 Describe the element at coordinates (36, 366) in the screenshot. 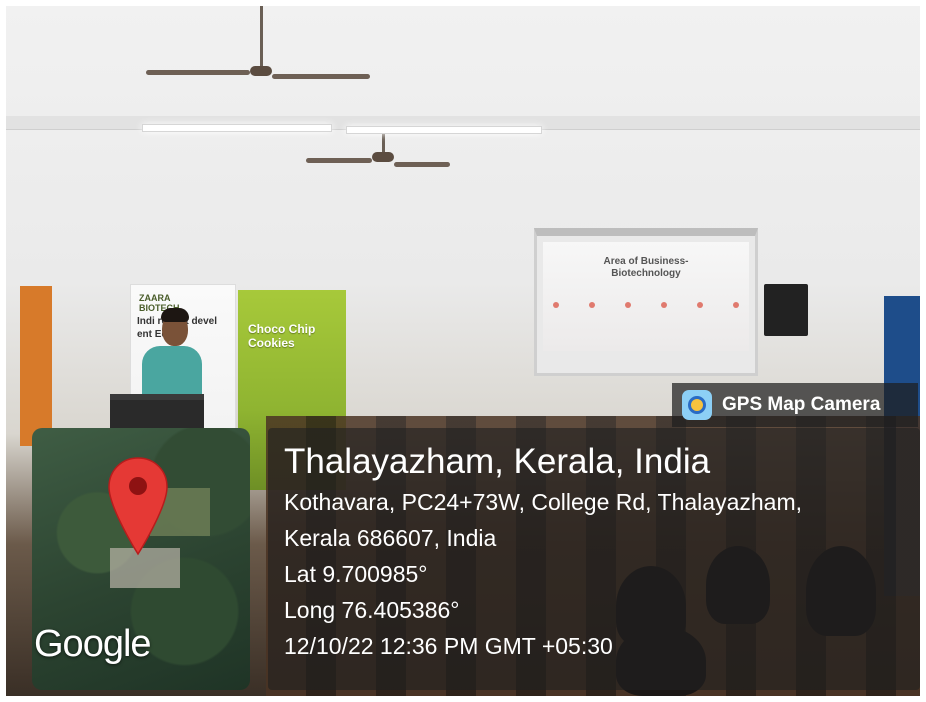

I see `curtain` at that location.